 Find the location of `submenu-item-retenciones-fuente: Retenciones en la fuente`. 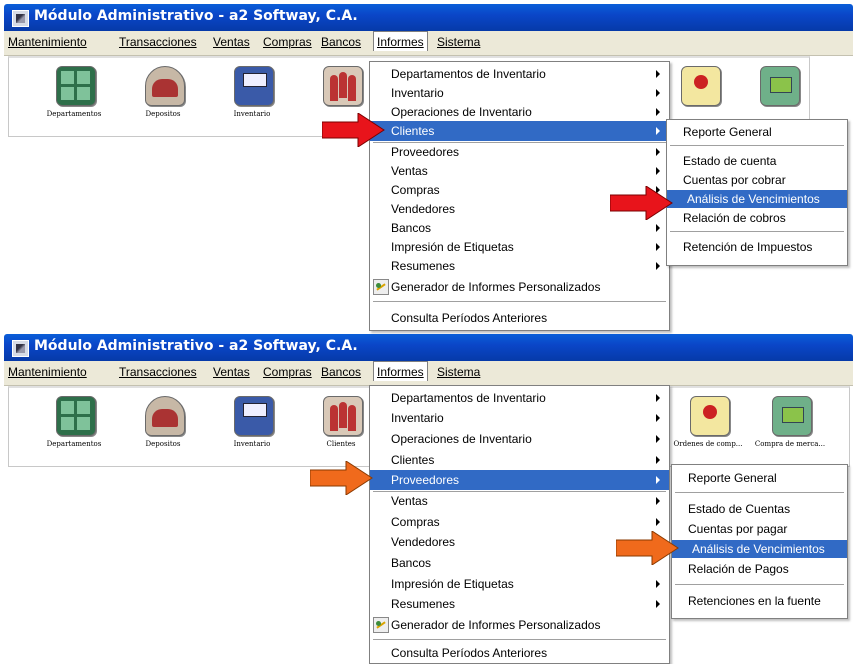

submenu-item-retenciones-fuente: Retenciones en la fuente is located at coordinates (759, 601).